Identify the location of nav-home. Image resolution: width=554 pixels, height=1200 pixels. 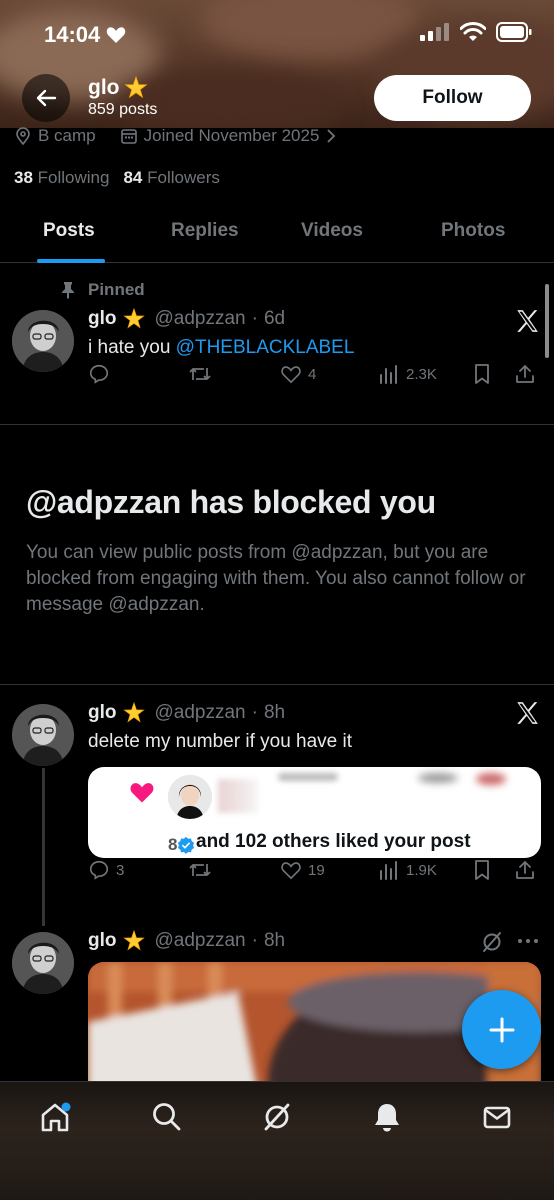
(55, 1117).